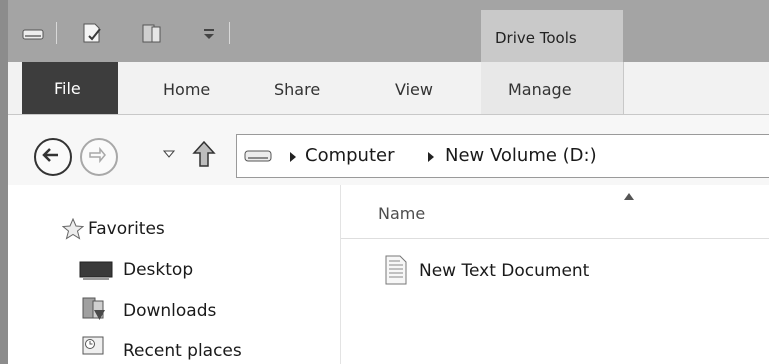 The height and width of the screenshot is (364, 769). I want to click on nav-item-desktop: Desktop, so click(158, 270).